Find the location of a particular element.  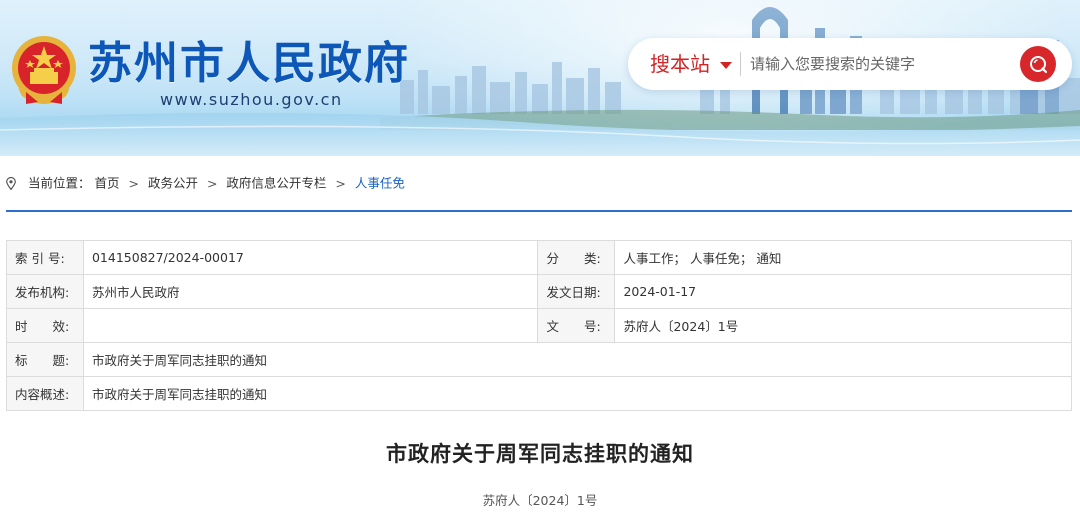

table-row: 标 题: 市政府关于周军同志挂职的通知 is located at coordinates (539, 359).